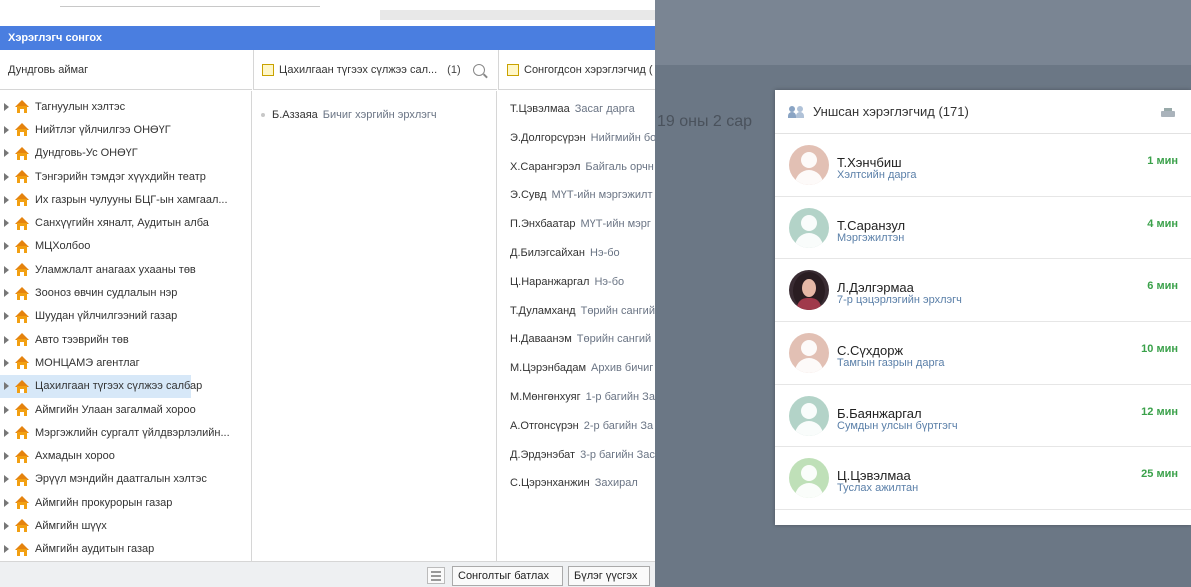  What do you see at coordinates (618, 425) in the screenshot?
I see `selected-user-role: 2-р багийн За` at bounding box center [618, 425].